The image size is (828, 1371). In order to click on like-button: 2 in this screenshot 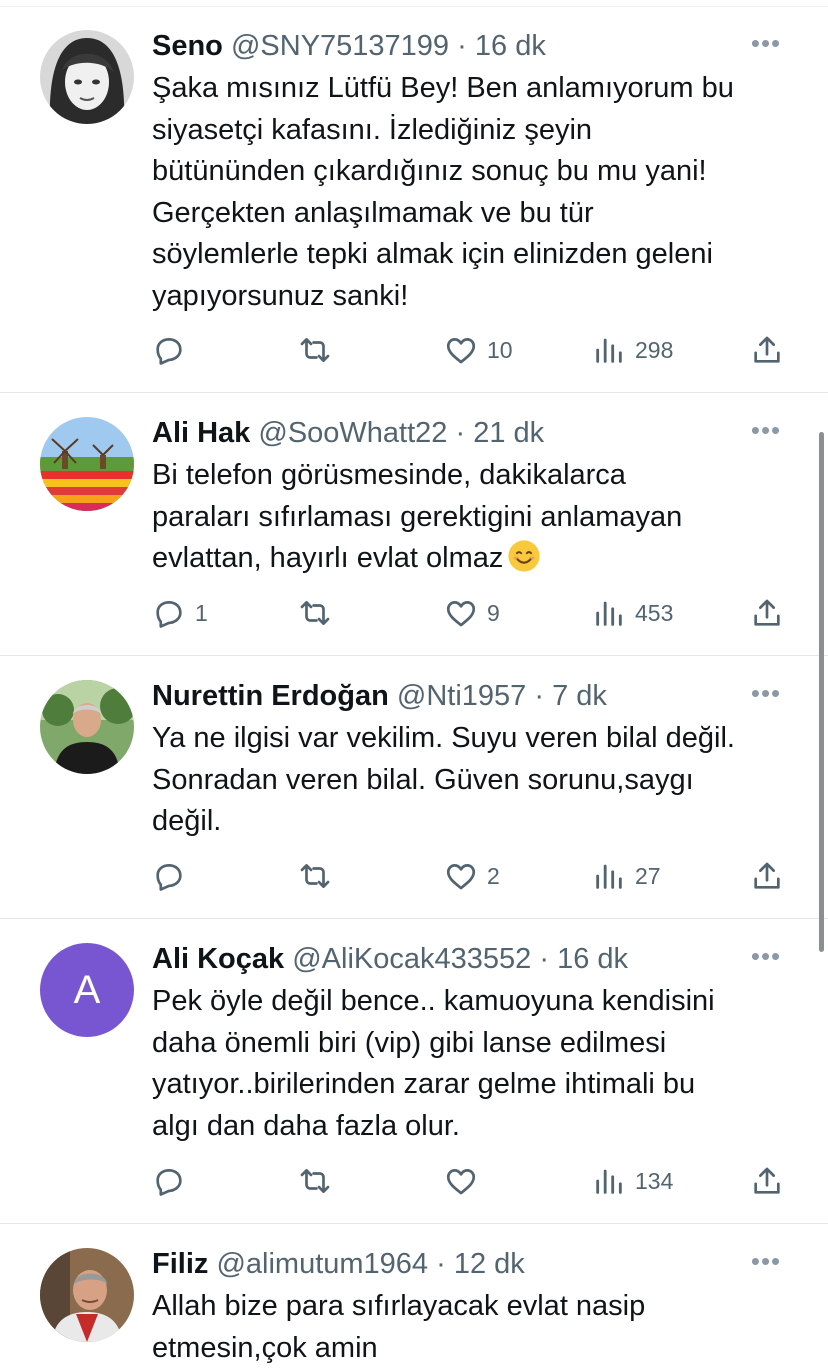, I will do `click(472, 876)`.